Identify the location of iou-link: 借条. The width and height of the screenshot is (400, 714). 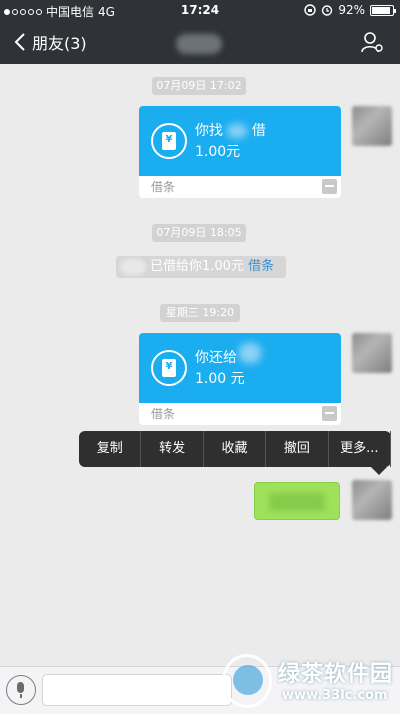
(261, 266).